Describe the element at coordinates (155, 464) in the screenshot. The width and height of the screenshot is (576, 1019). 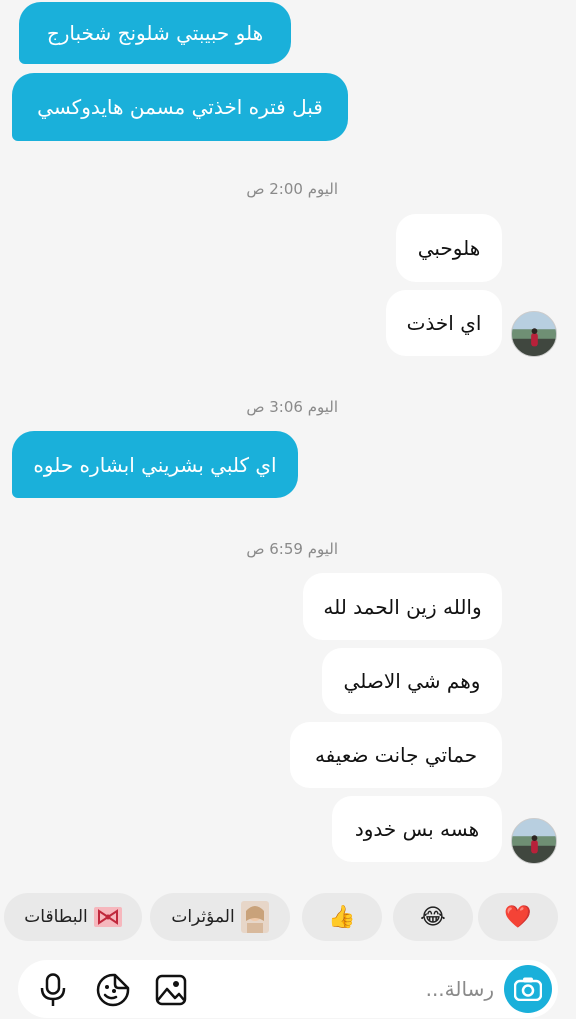
I see `message-bubble-incoming: اي كلبي بشريني ابشاره حلوه` at that location.